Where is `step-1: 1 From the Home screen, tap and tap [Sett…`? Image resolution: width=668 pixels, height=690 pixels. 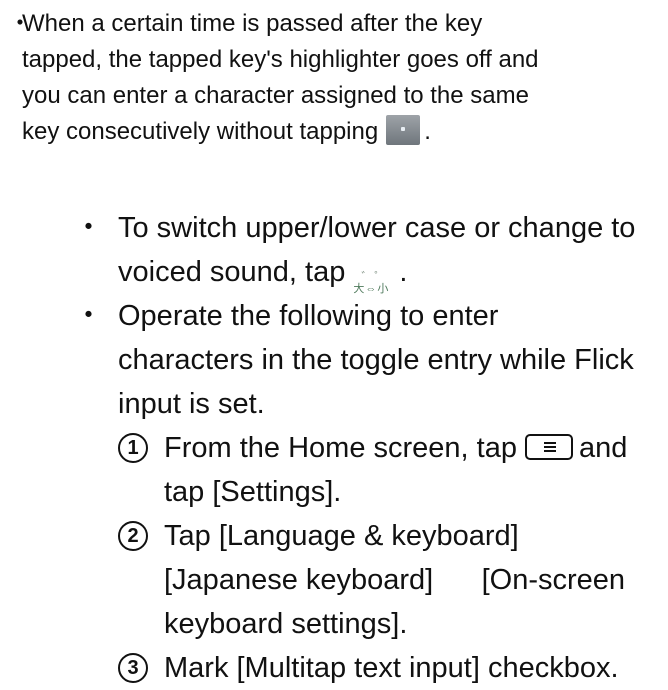 step-1: 1 From the Home screen, tap and tap [Sett… is located at coordinates (393, 470).